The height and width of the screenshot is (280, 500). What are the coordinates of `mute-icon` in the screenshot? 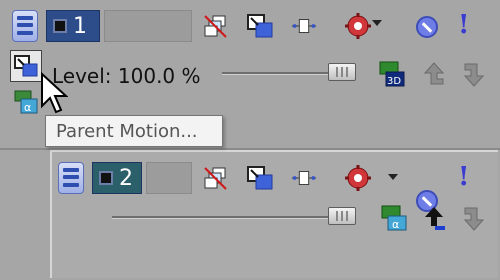 It's located at (427, 27).